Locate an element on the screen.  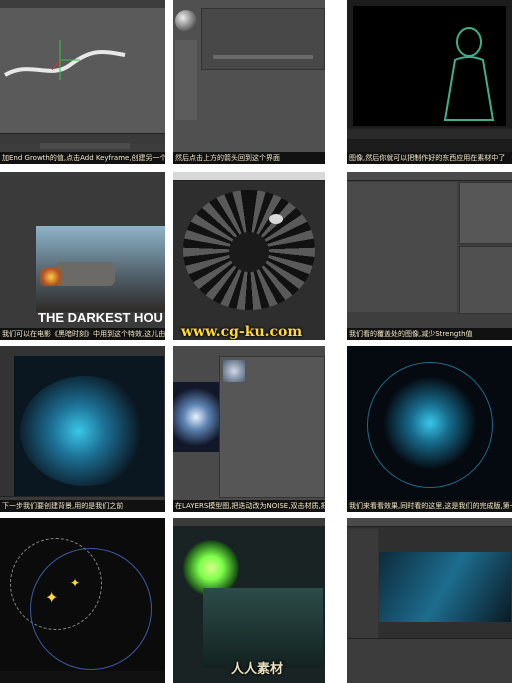
menu-bar is located at coordinates (249, 176).